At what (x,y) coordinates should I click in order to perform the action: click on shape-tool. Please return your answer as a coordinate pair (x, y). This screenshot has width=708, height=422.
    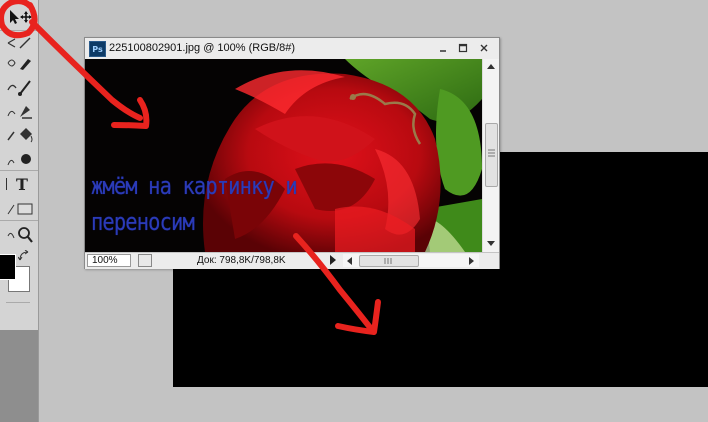
    Looking at the image, I should click on (20, 209).